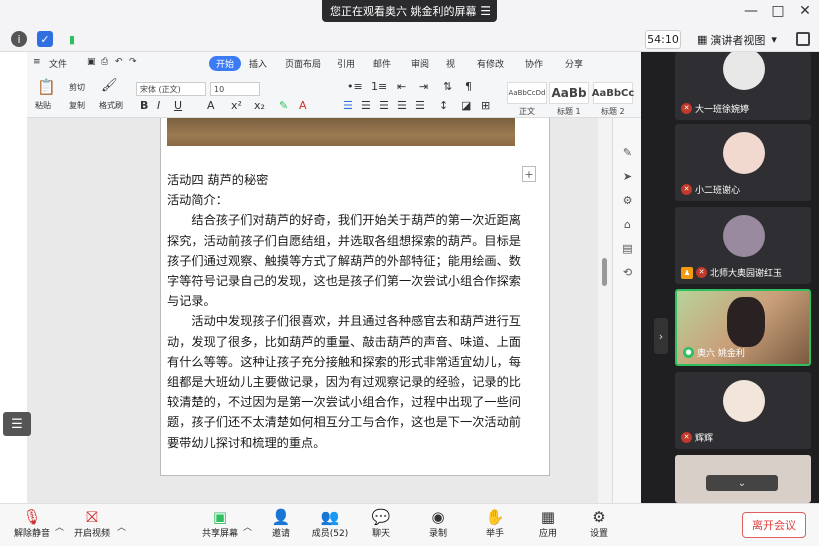 The width and height of the screenshot is (819, 546). I want to click on chat-button: 💬 聊天, so click(381, 526).